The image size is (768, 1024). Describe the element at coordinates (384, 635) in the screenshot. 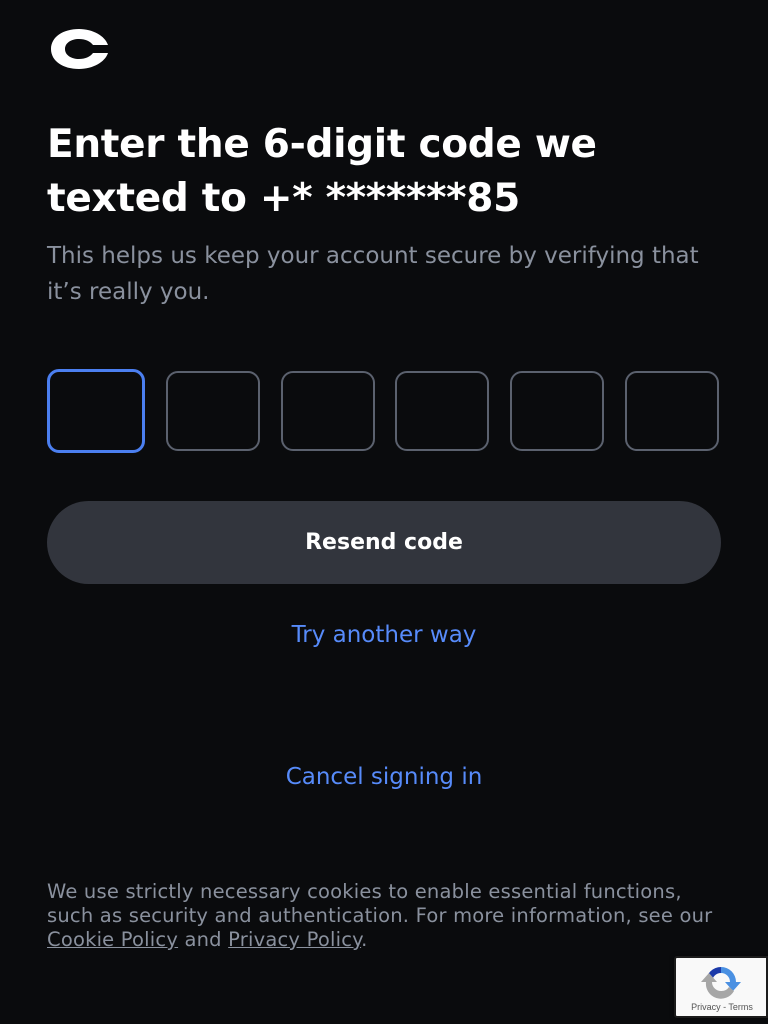

I see `try-another-way-link: Try another way` at that location.